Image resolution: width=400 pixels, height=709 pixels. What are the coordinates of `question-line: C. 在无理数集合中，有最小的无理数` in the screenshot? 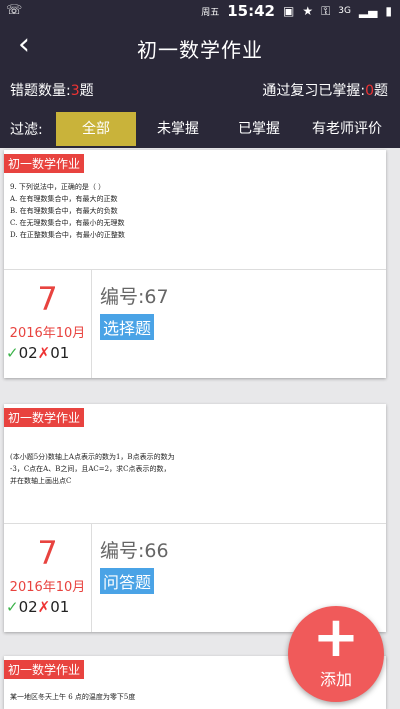 It's located at (67, 223).